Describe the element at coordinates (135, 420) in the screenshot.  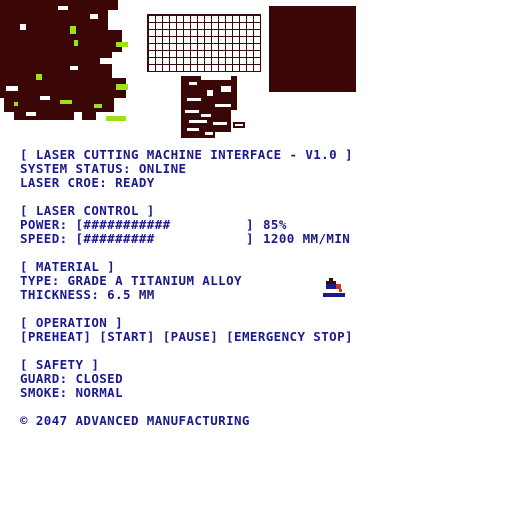
I see `copyright: © 2047 ADVANCED MANUFACTURING` at that location.